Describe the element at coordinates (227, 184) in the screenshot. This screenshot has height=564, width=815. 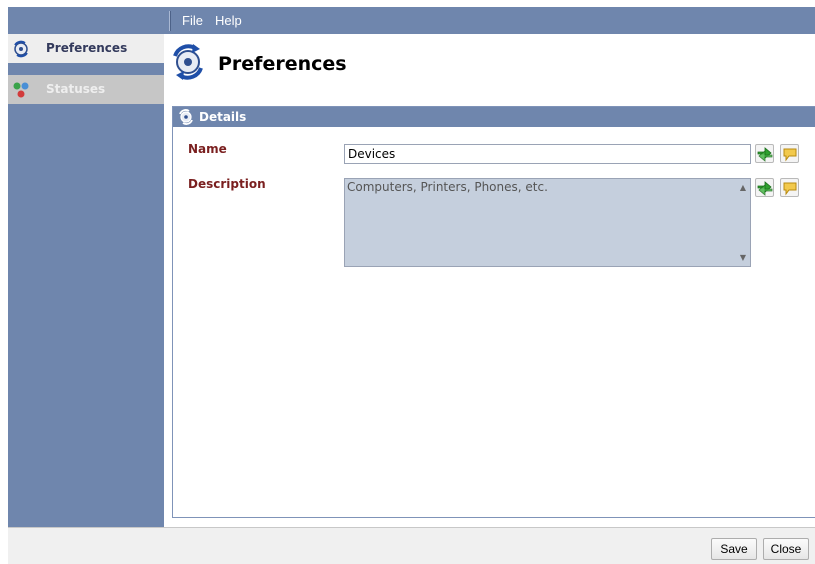
I see `description-label: Description` at that location.